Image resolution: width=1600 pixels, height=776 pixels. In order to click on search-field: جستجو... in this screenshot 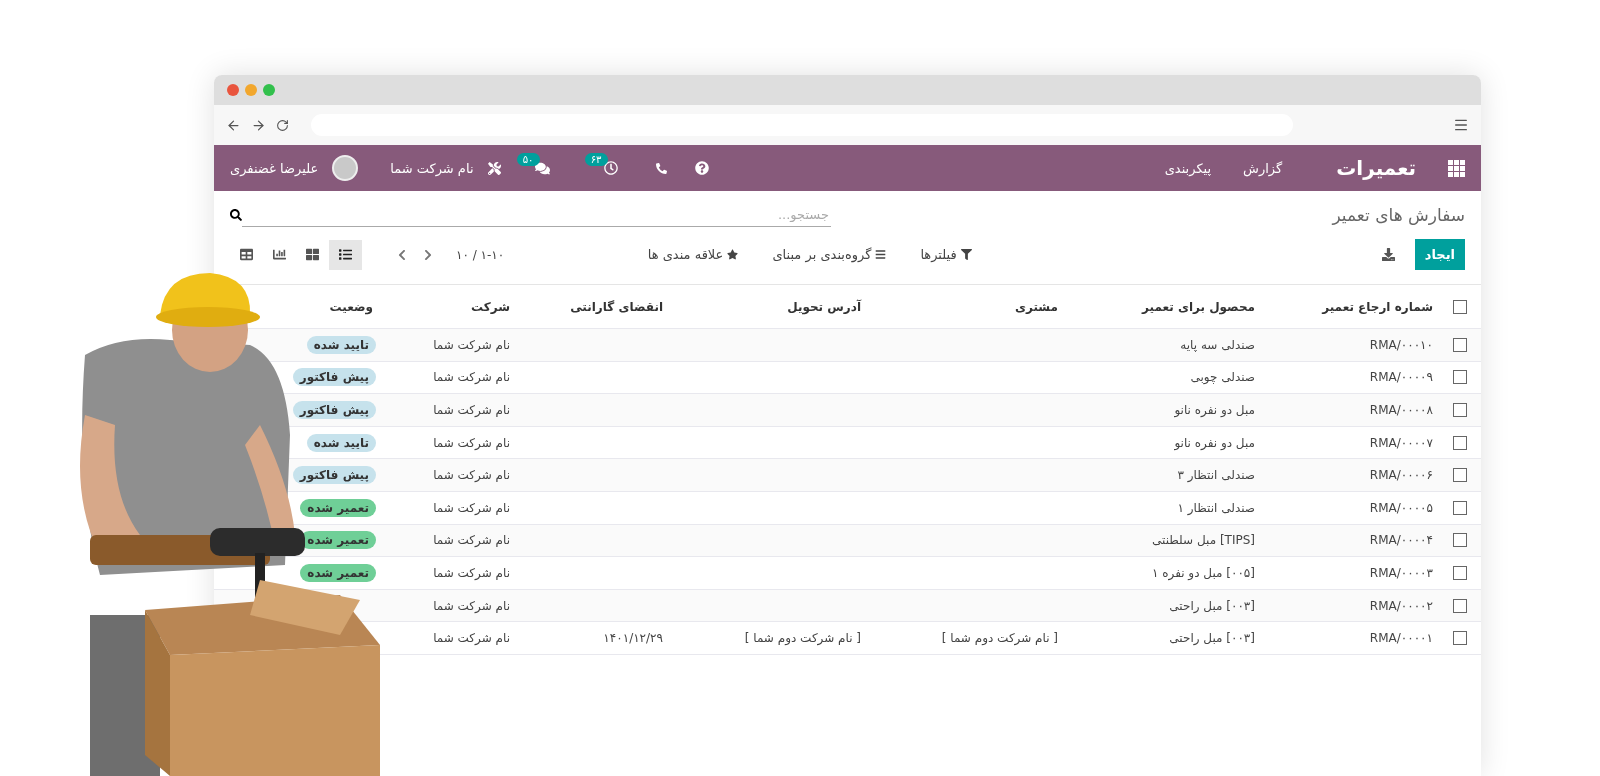, I will do `click(536, 215)`.